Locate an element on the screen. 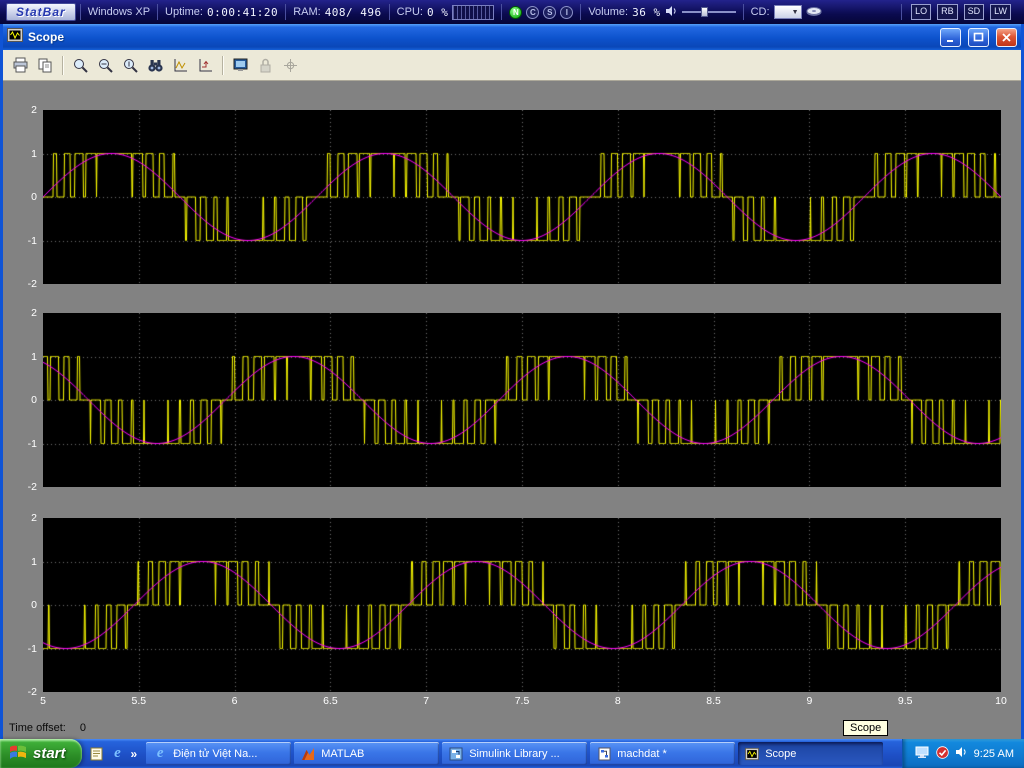  x-tick-label: 6 is located at coordinates (234, 701).